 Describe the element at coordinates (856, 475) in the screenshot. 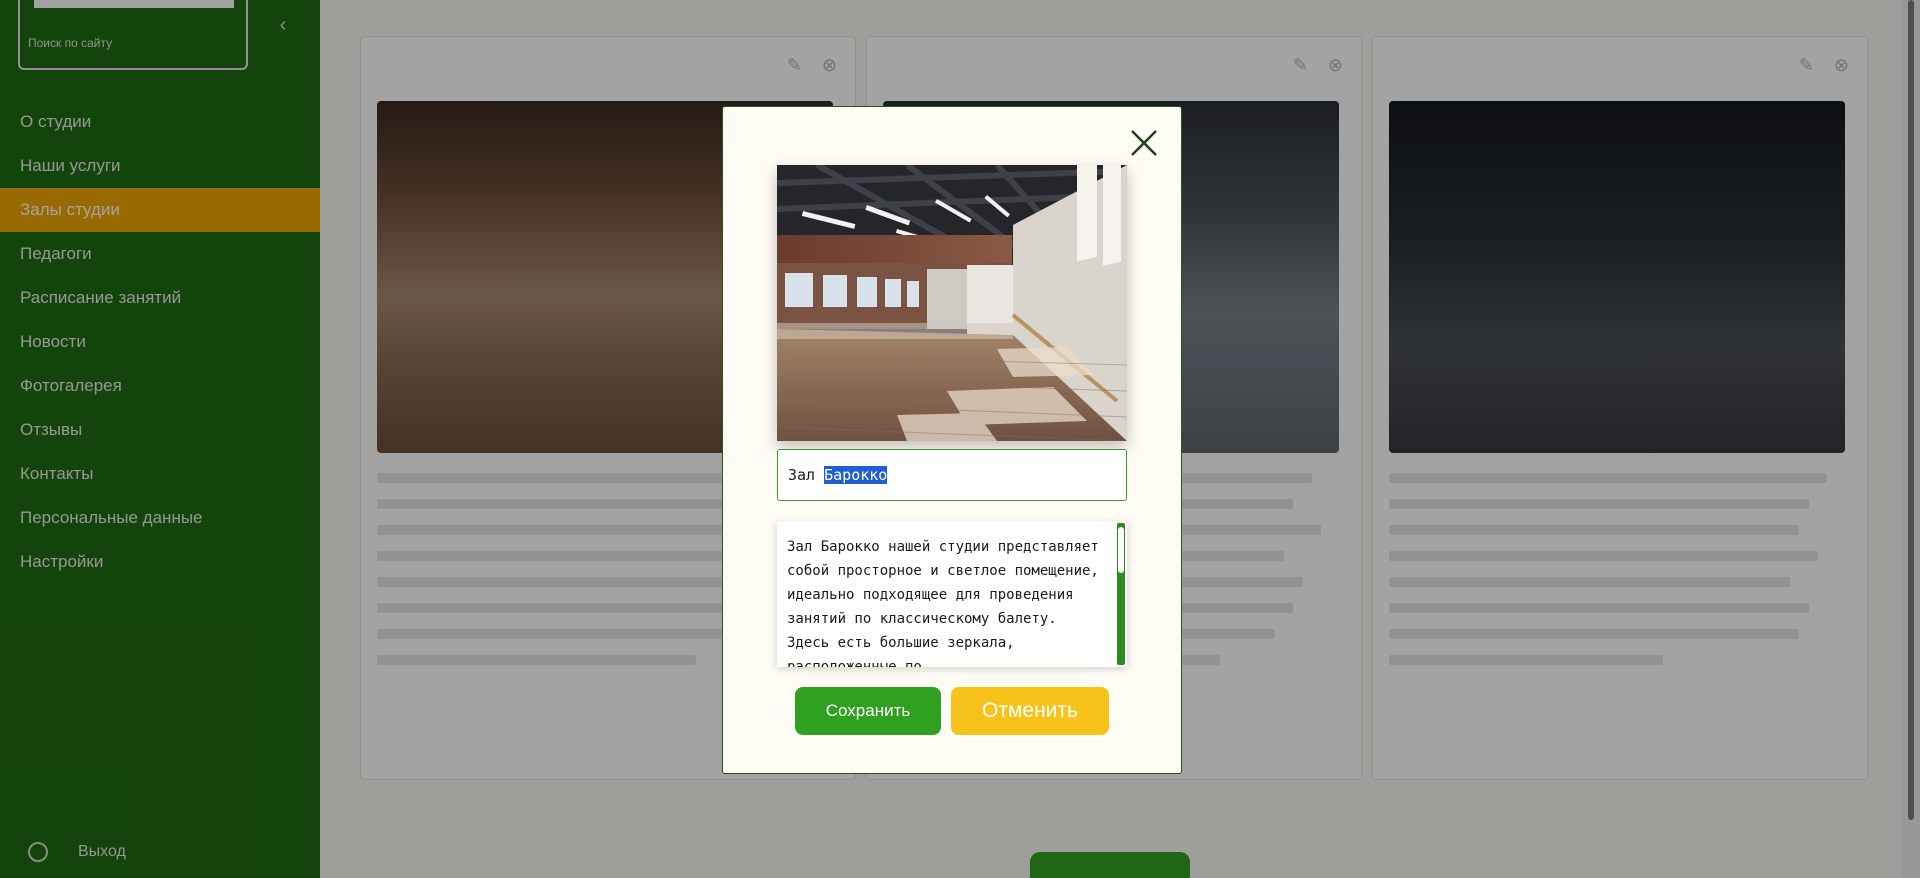

I see `title-selected-text: Барокко` at that location.